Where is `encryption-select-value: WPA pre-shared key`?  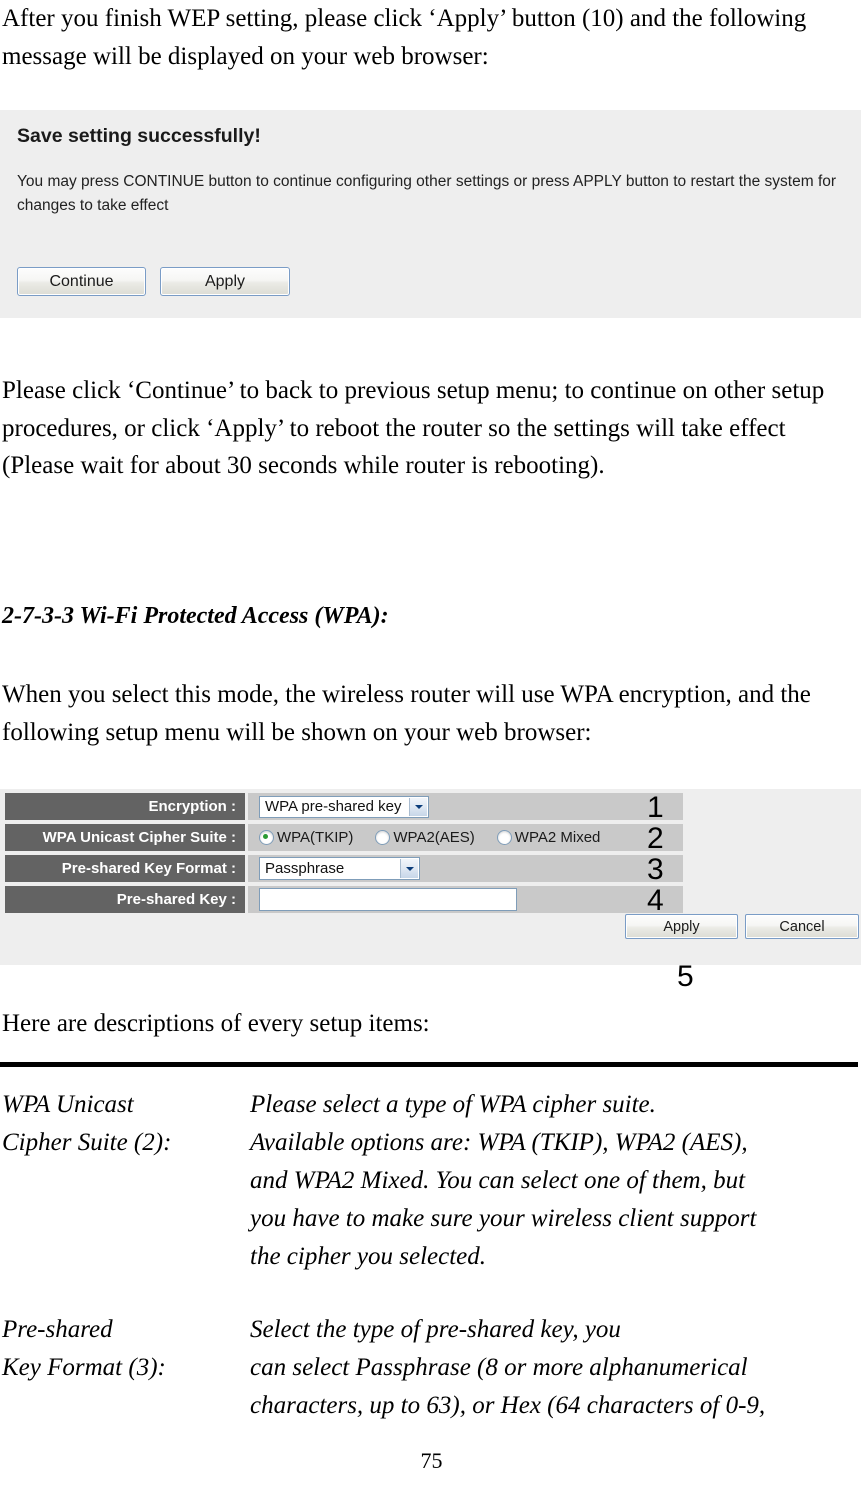 encryption-select-value: WPA pre-shared key is located at coordinates (333, 806).